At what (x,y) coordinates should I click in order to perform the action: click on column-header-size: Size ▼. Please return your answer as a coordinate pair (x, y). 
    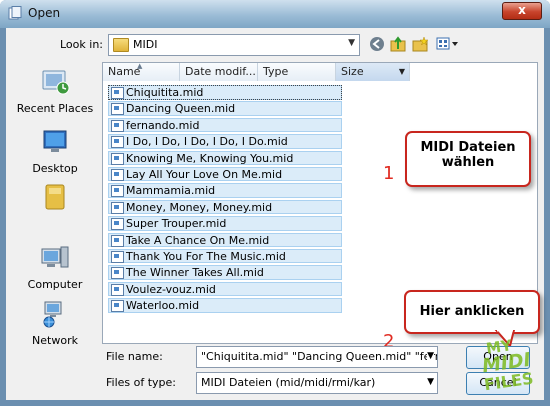
    Looking at the image, I should click on (373, 72).